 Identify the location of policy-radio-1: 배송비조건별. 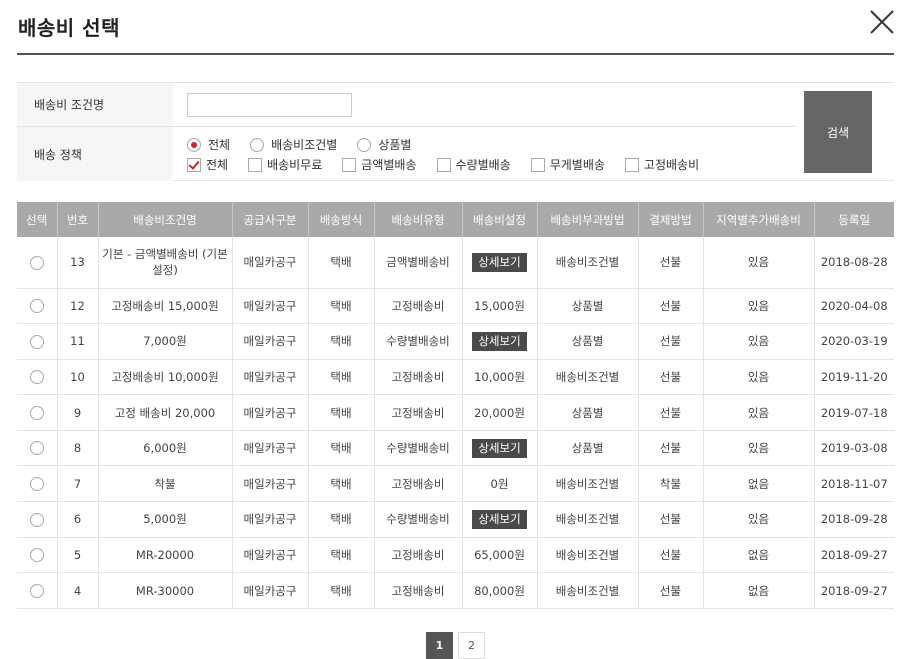
(293, 144).